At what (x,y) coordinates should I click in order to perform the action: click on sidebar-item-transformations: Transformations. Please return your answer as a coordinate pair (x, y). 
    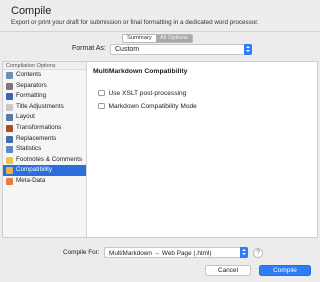
    Looking at the image, I should click on (44, 128).